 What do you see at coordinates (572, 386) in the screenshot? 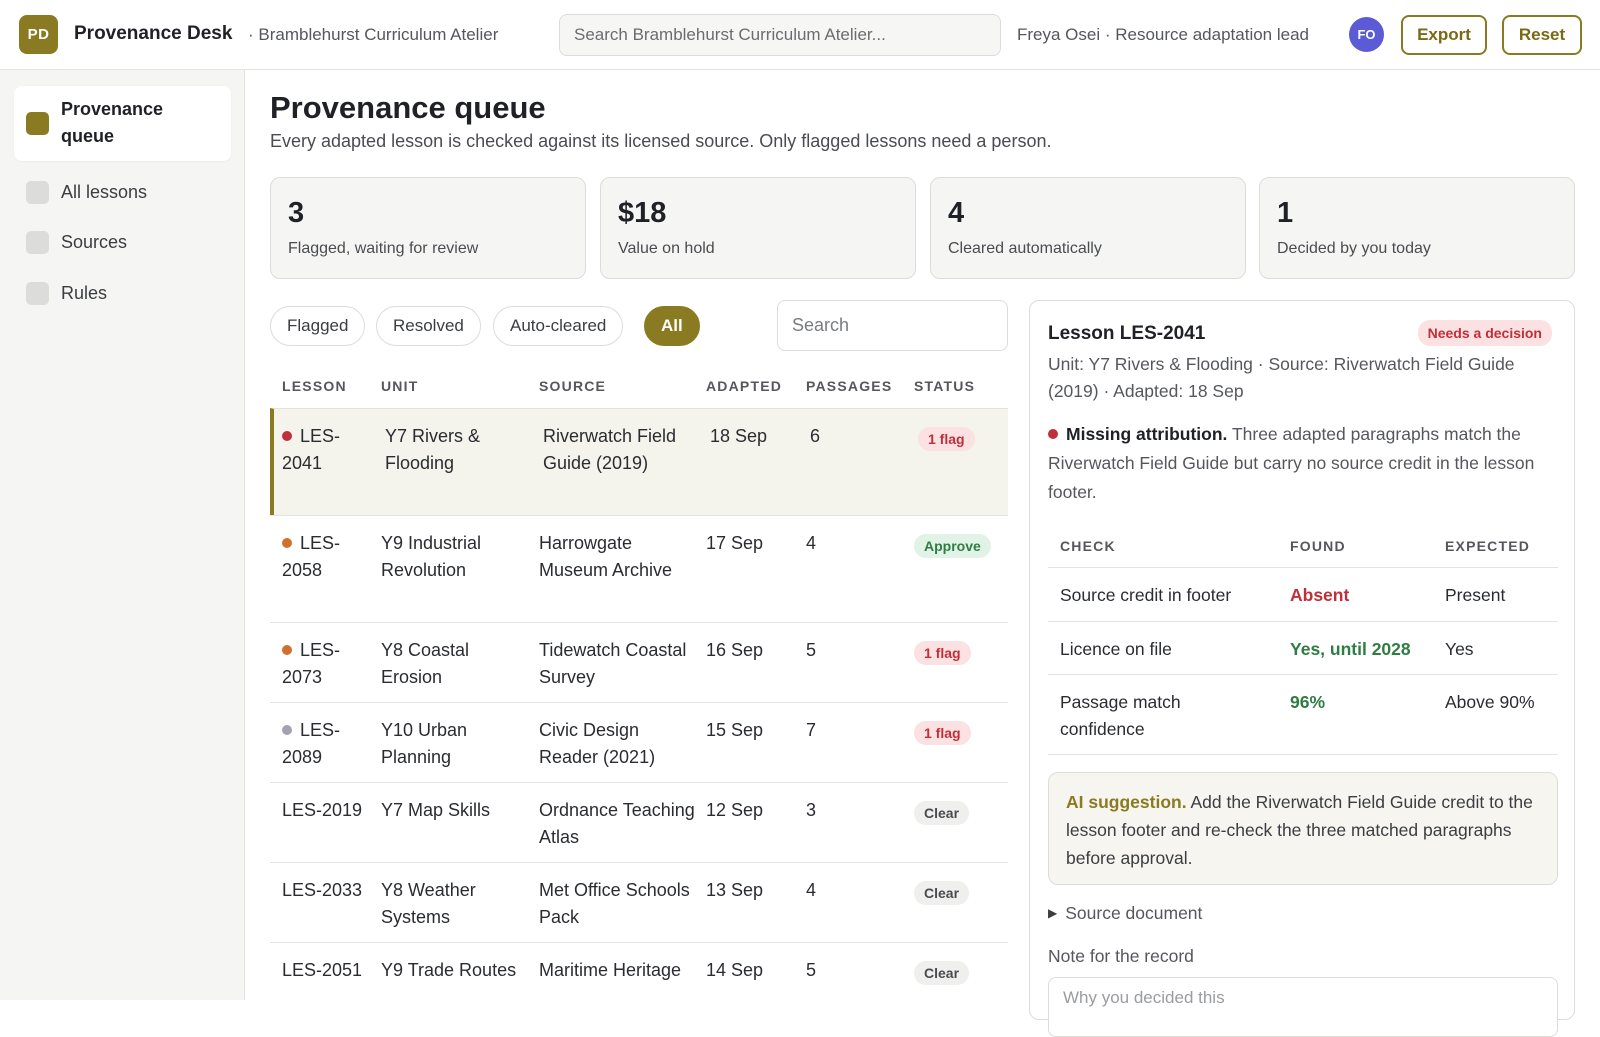
I see `column-header-source: SOURCE` at bounding box center [572, 386].